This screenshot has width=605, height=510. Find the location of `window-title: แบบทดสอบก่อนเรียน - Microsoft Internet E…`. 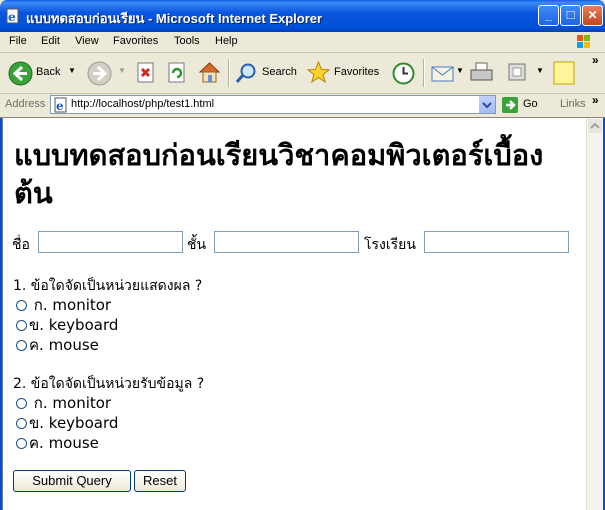

window-title: แบบทดสอบก่อนเรียน - Microsoft Internet E… is located at coordinates (174, 18).